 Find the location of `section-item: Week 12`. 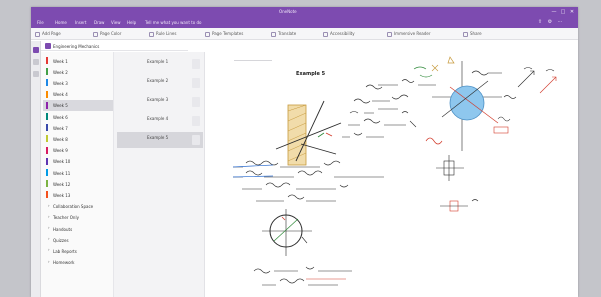

section-item: Week 12 is located at coordinates (78, 183).